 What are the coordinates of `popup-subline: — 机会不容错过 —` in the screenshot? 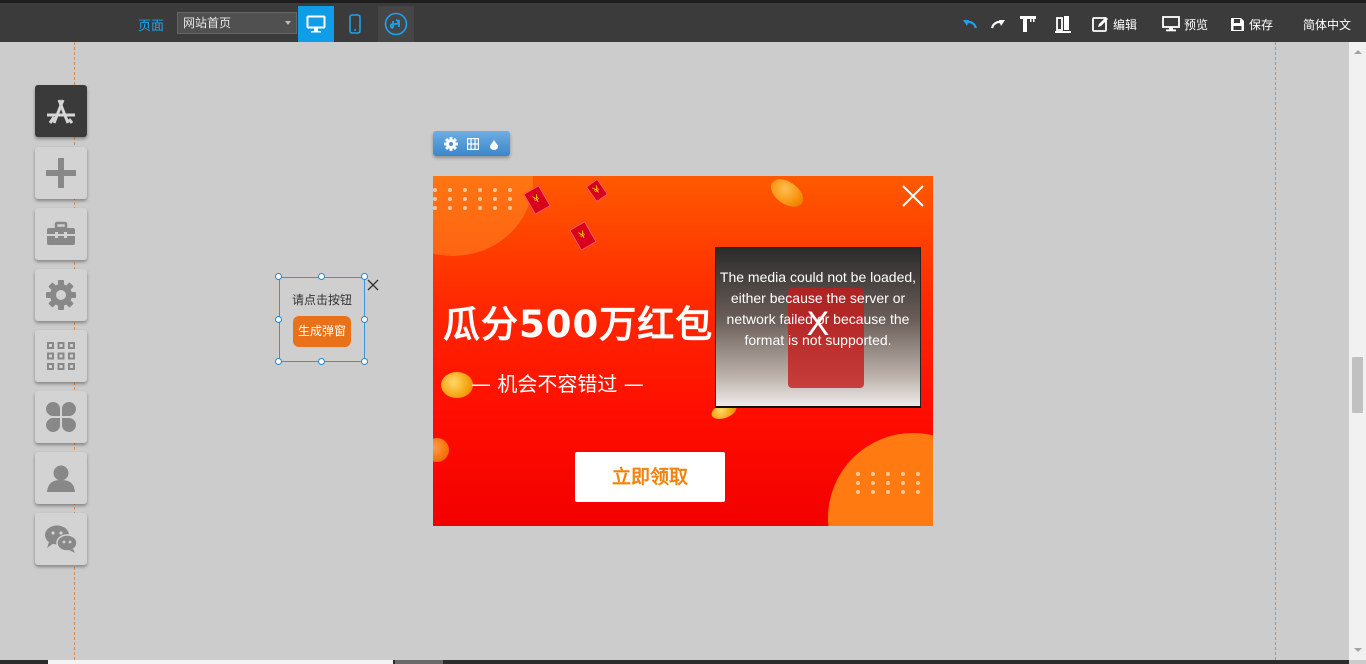 It's located at (557, 384).